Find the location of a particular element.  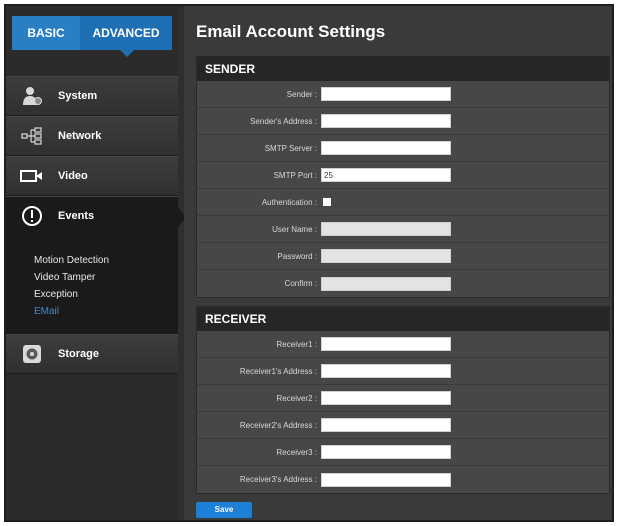

receiver1-input is located at coordinates (386, 344).